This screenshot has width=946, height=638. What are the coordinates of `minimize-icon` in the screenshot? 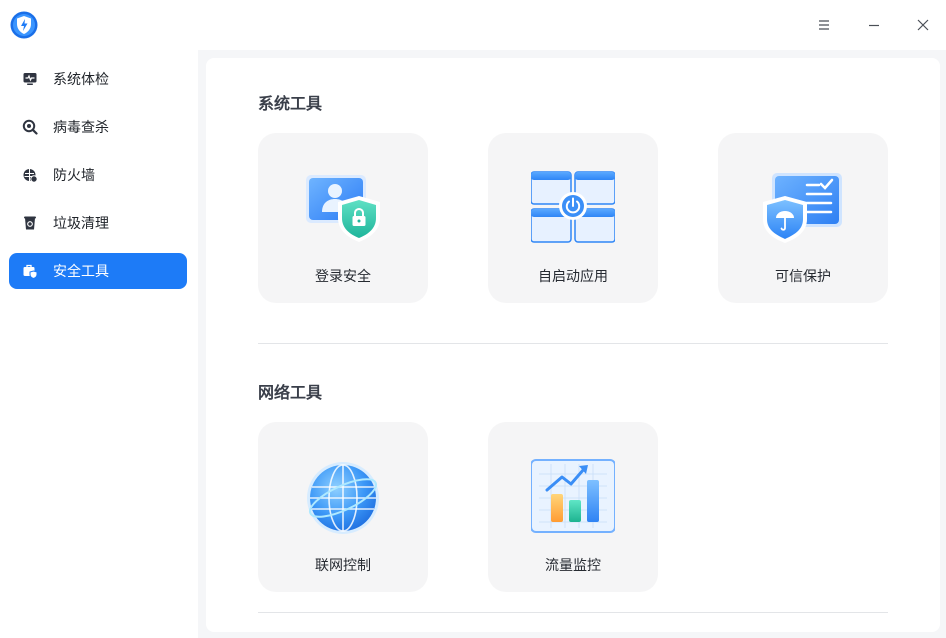 It's located at (874, 25).